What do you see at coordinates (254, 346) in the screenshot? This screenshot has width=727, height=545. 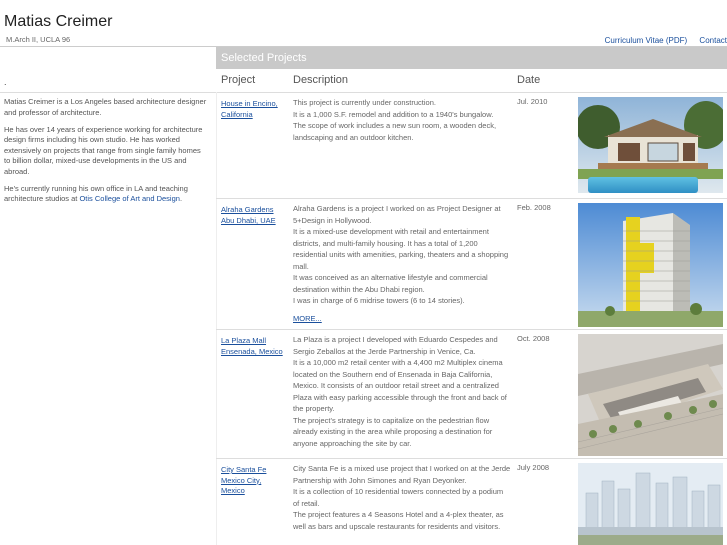 I see `project-title-link: La Plaza Mall Ensenada, Mexico` at bounding box center [254, 346].